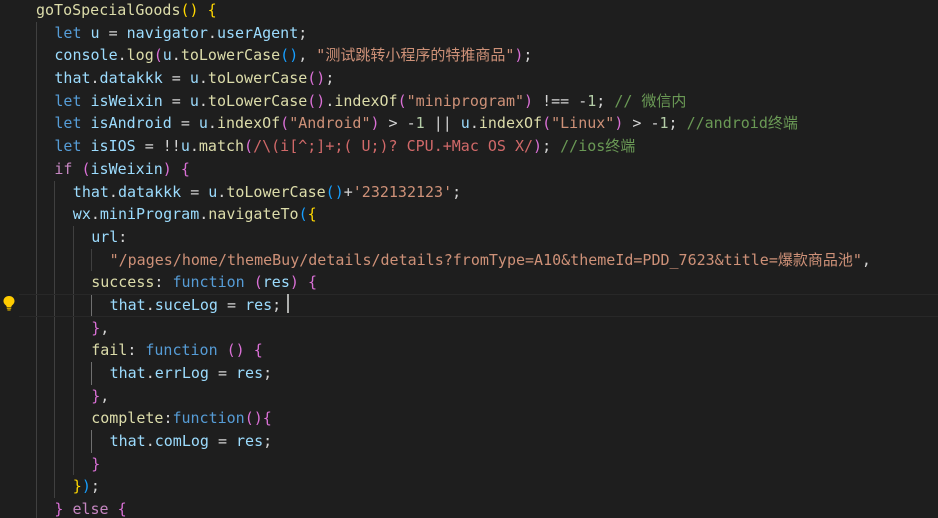  What do you see at coordinates (478, 282) in the screenshot?
I see `code-line: success: function (res) {` at bounding box center [478, 282].